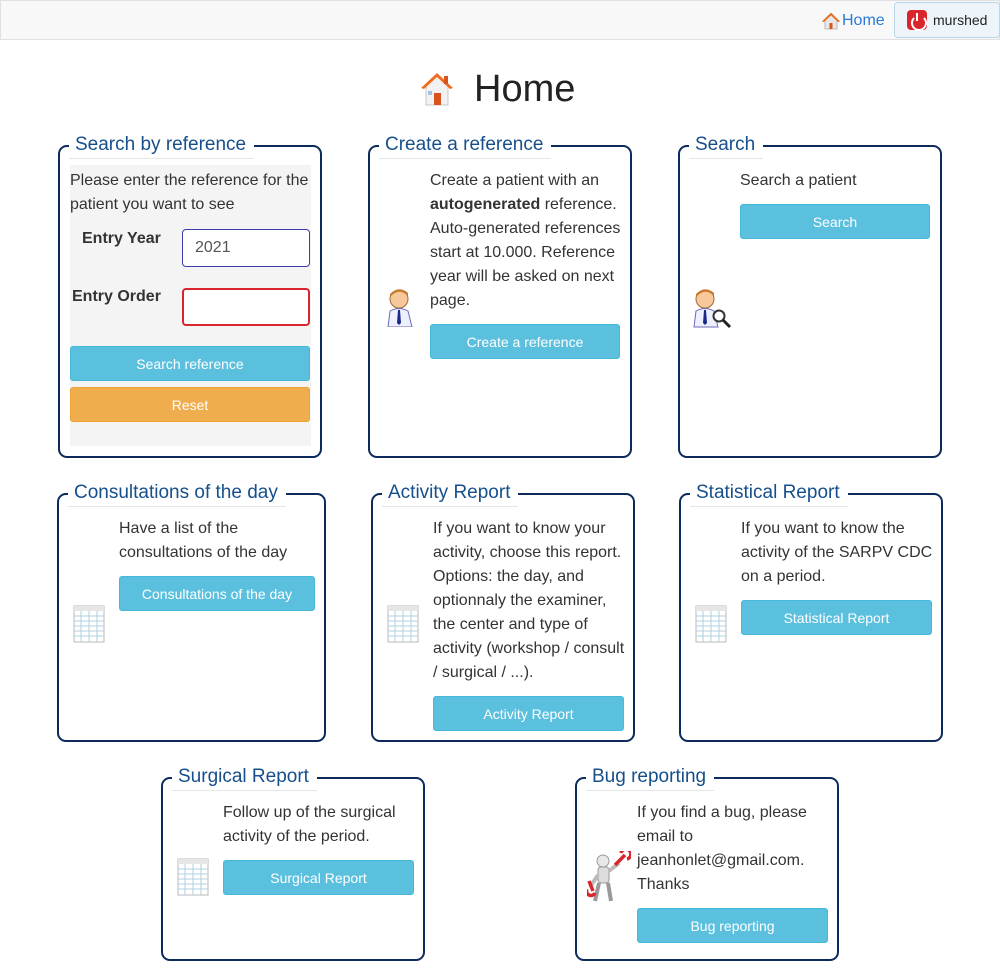  I want to click on entry-order-input, so click(246, 307).